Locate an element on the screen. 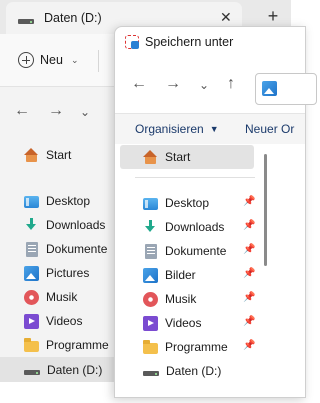  scrollbar is located at coordinates (265, 210).